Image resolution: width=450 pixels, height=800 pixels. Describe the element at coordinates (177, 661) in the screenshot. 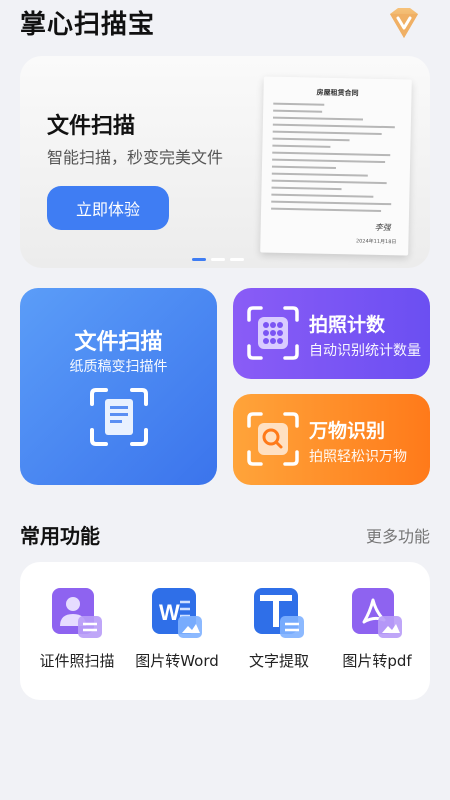

I see `func-item-label: 图片转Word` at that location.